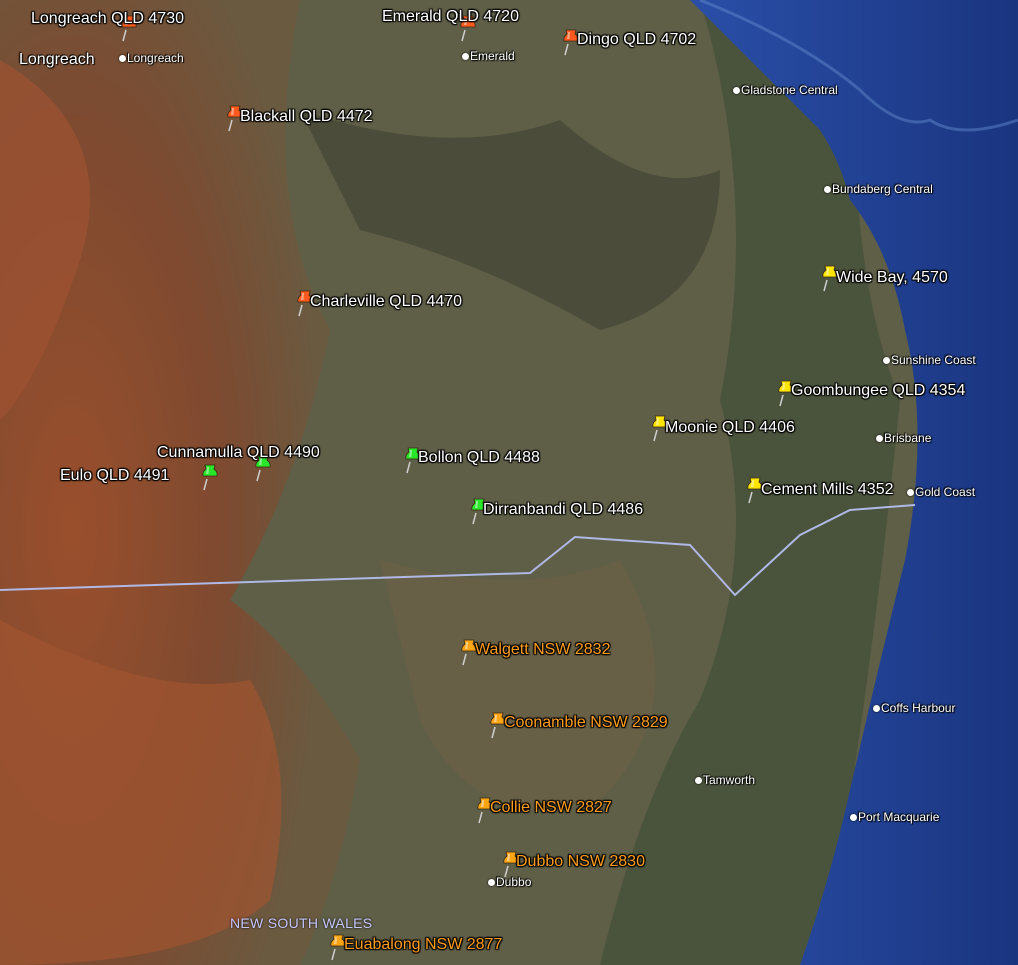  I want to click on town-label-gladstone: Gladstone Central, so click(789, 90).